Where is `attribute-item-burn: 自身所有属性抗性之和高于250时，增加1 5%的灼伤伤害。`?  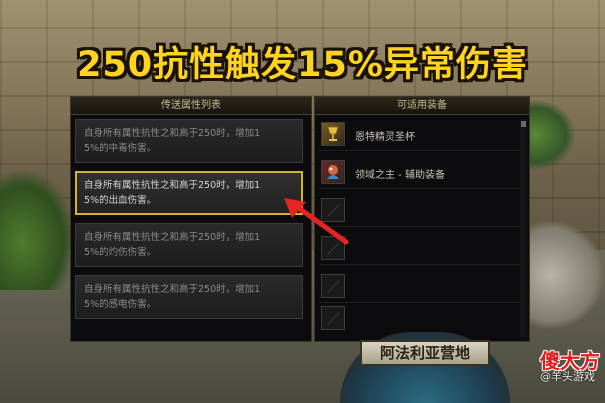
attribute-item-burn: 自身所有属性抗性之和高于250时，增加1 5%的灼伤伤害。 is located at coordinates (189, 245).